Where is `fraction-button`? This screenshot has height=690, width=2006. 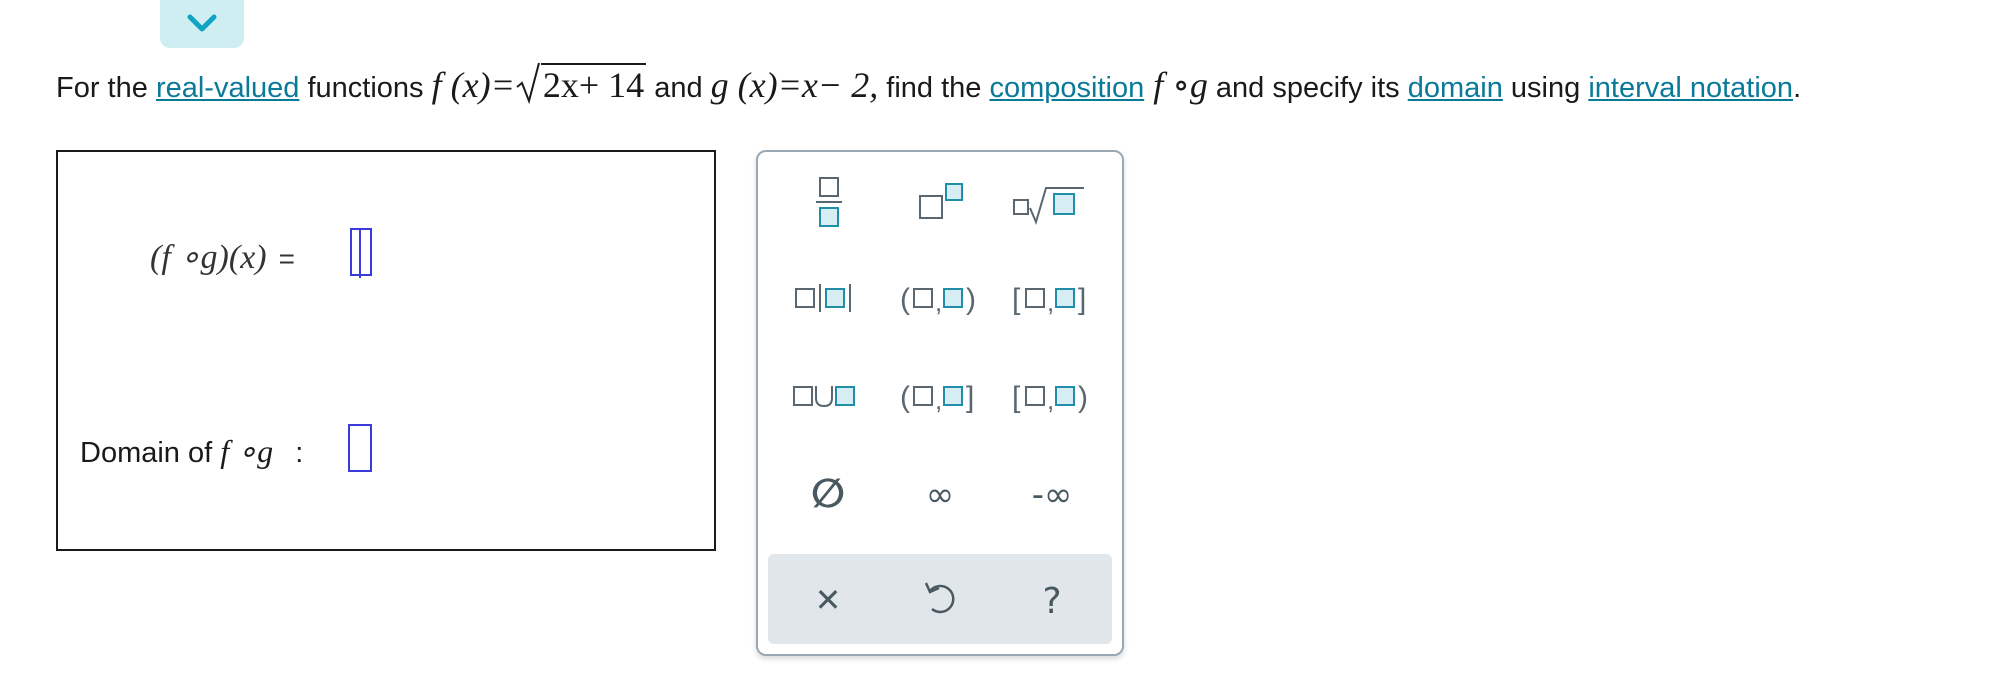
fraction-button is located at coordinates (828, 202).